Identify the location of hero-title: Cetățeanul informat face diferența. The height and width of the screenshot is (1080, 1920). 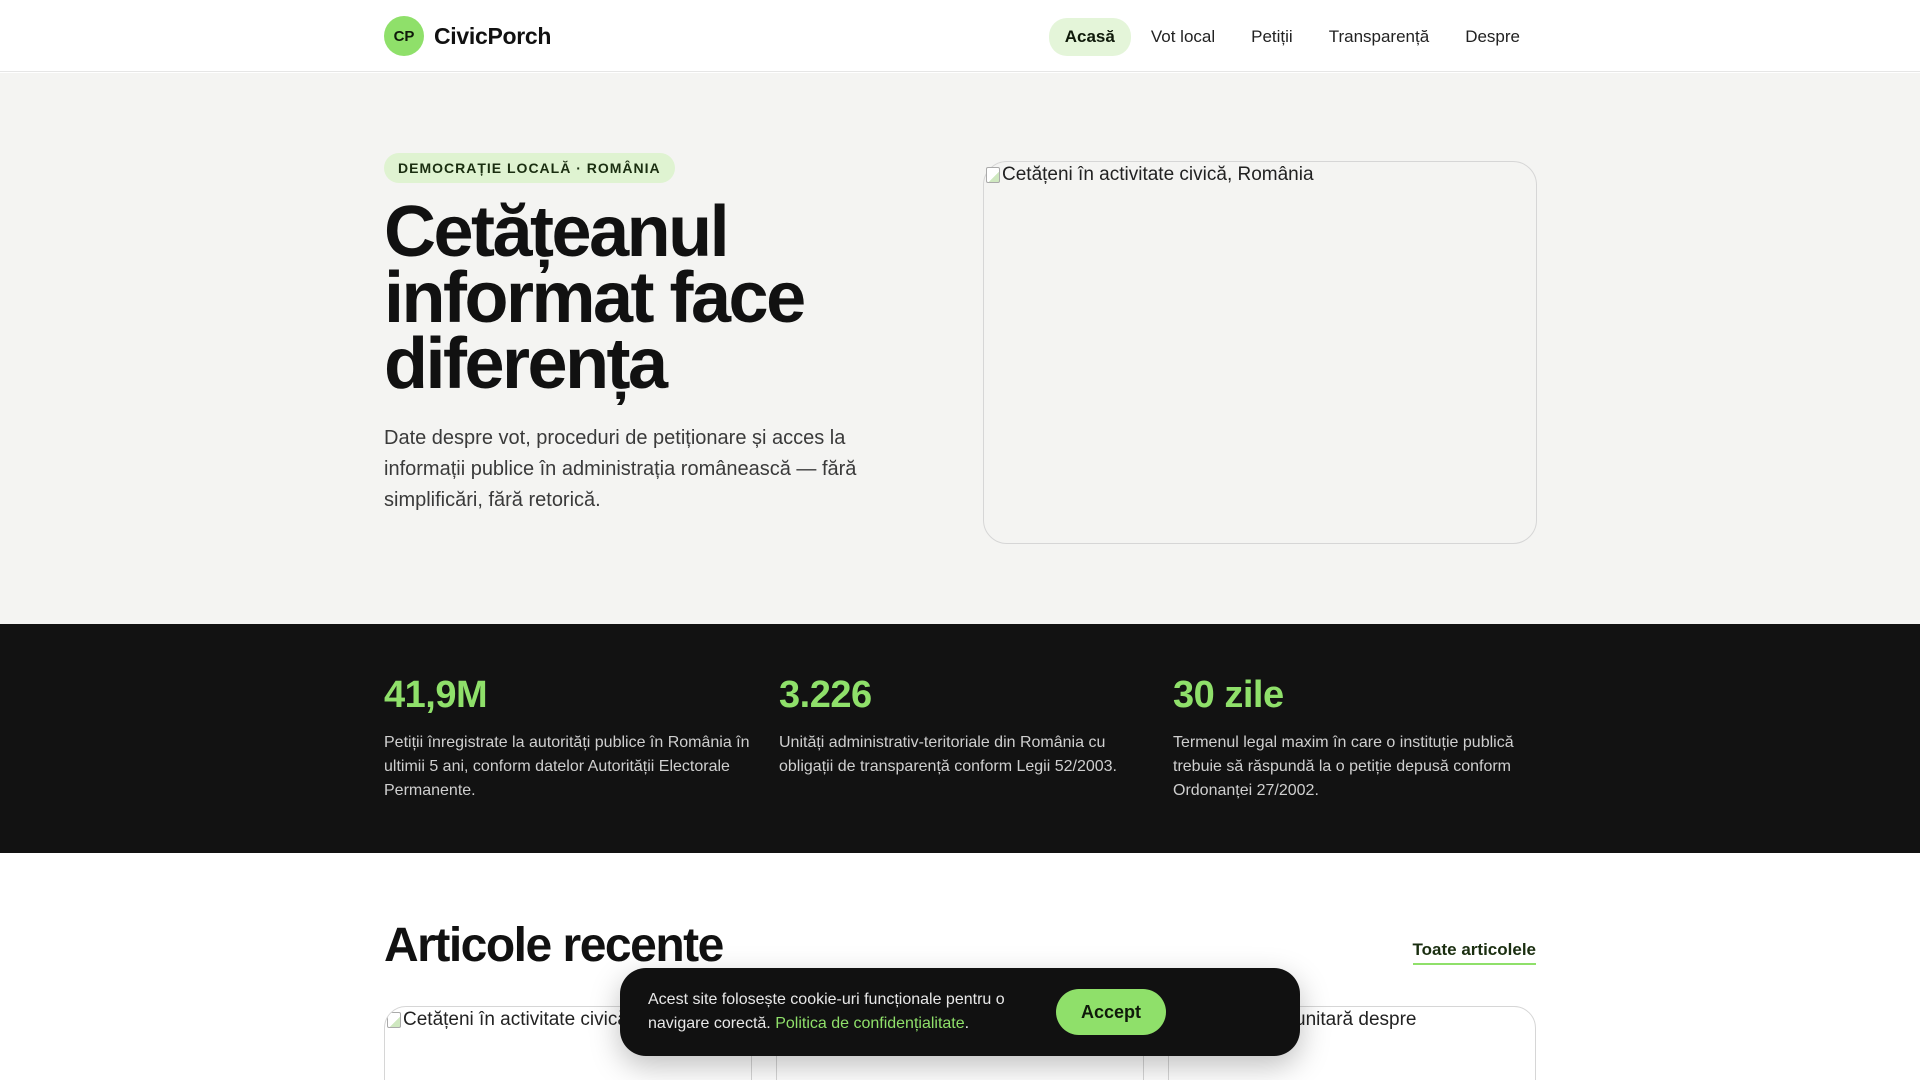
(595, 298).